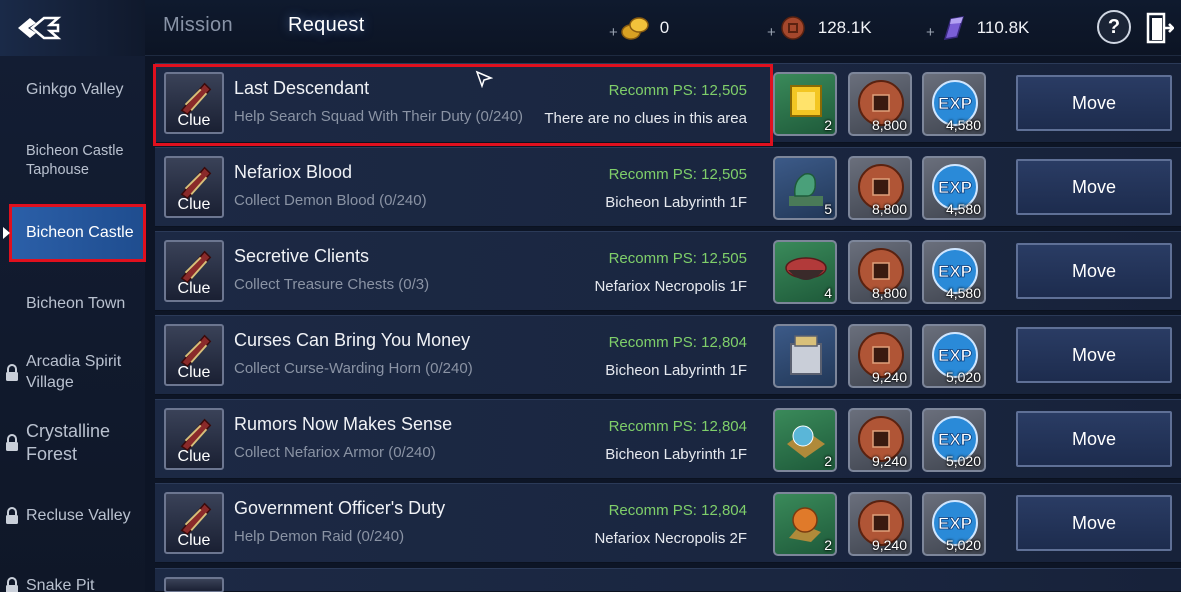  Describe the element at coordinates (72, 90) in the screenshot. I see `sidebar-item-ginkgo-valley: Ginkgo Valley` at that location.